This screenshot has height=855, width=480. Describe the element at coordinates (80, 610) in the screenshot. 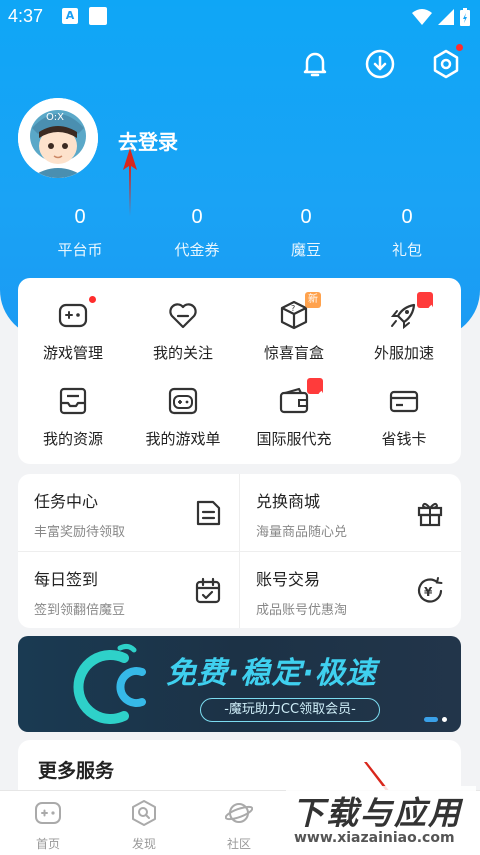

I see `task-subtitle: 签到领翻倍魔豆` at that location.